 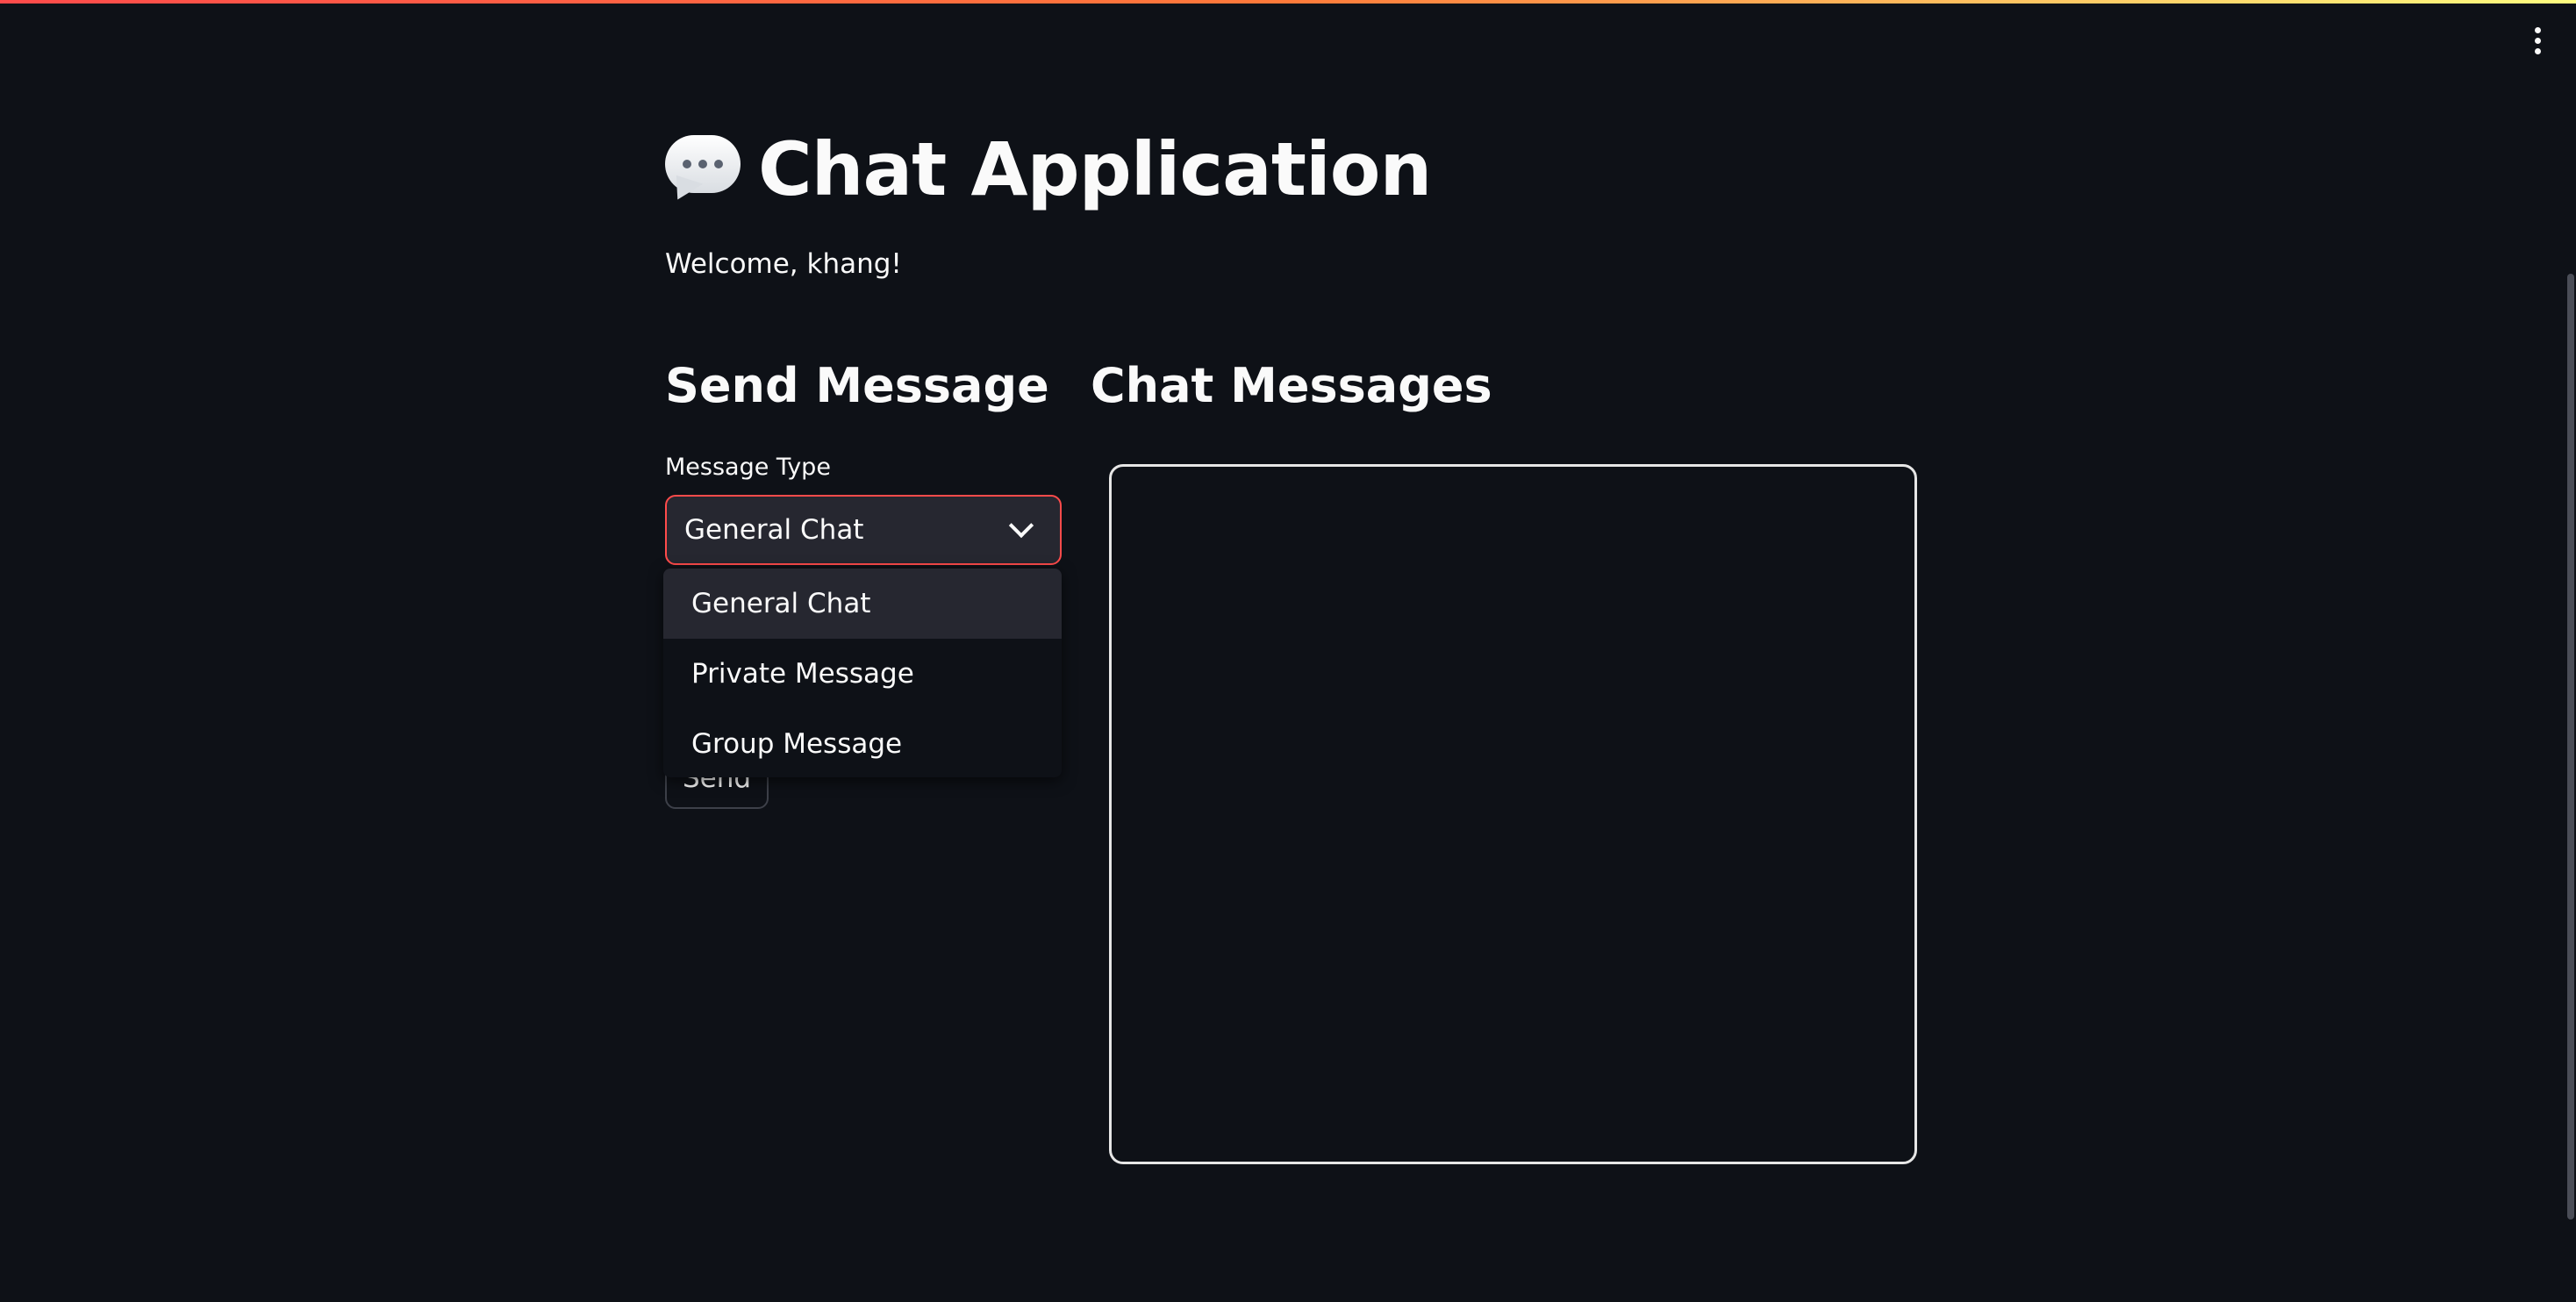 I want to click on option-private-message: Private Message, so click(x=862, y=674).